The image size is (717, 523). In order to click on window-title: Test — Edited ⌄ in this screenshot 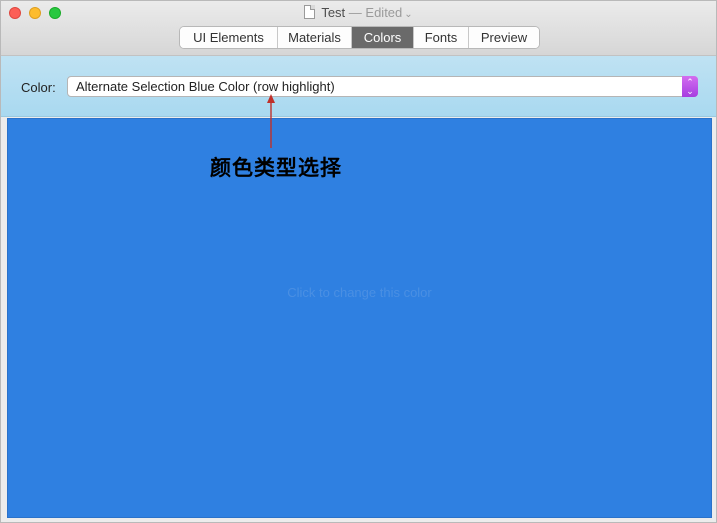, I will do `click(358, 14)`.